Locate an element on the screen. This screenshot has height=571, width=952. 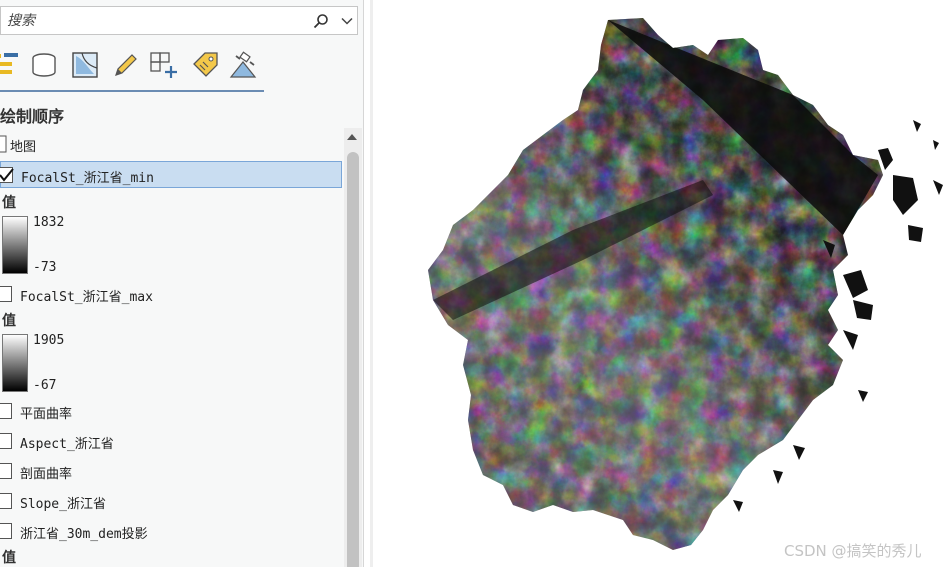
list-by-snapping-icon is located at coordinates (163, 65).